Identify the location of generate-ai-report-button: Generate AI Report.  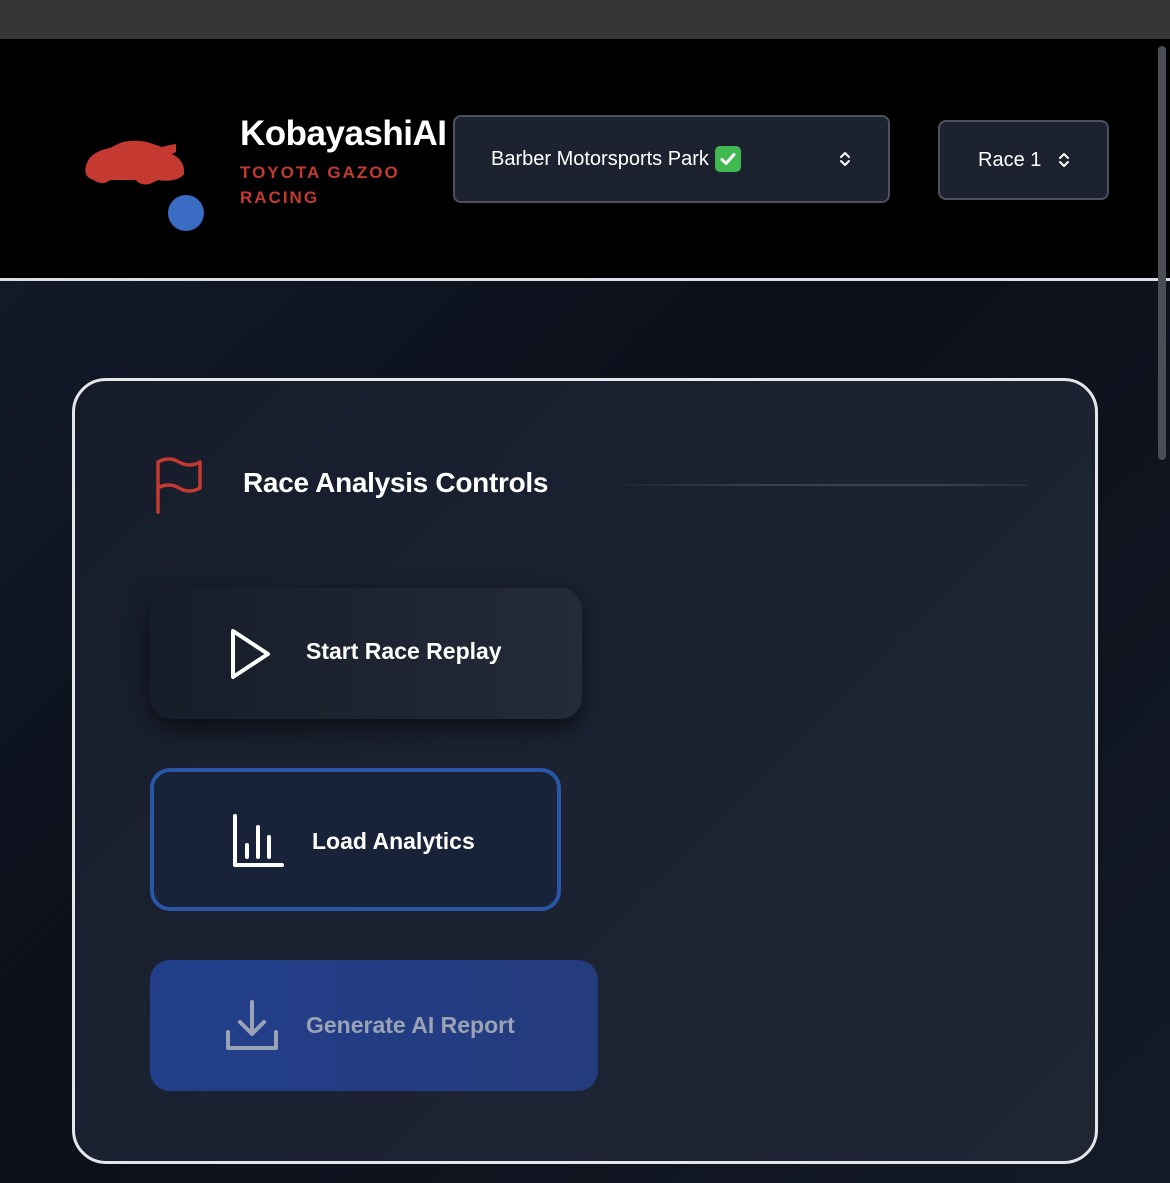
(374, 1025).